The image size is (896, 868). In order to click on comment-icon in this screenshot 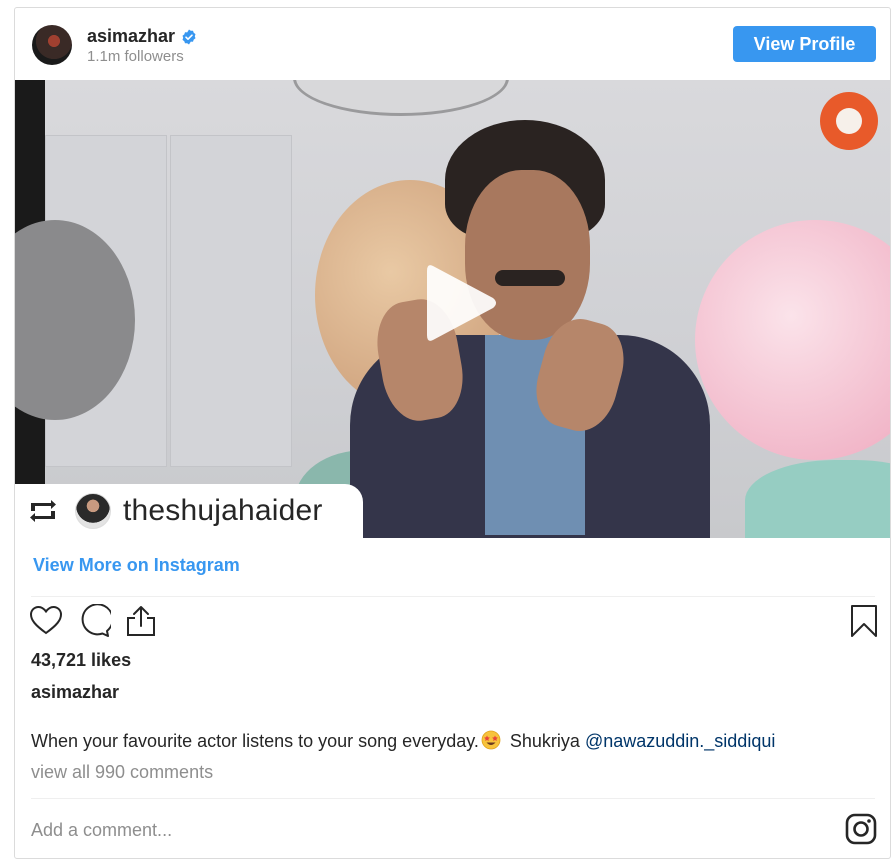, I will do `click(94, 621)`.